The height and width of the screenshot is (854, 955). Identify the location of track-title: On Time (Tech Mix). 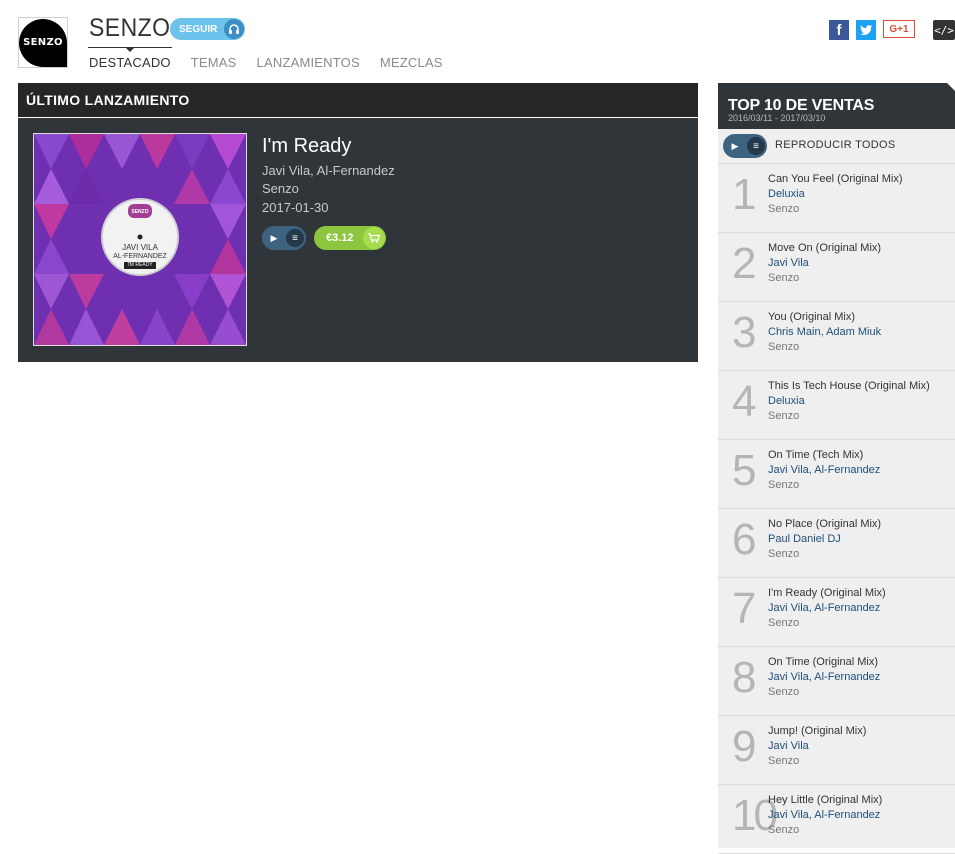
(815, 455).